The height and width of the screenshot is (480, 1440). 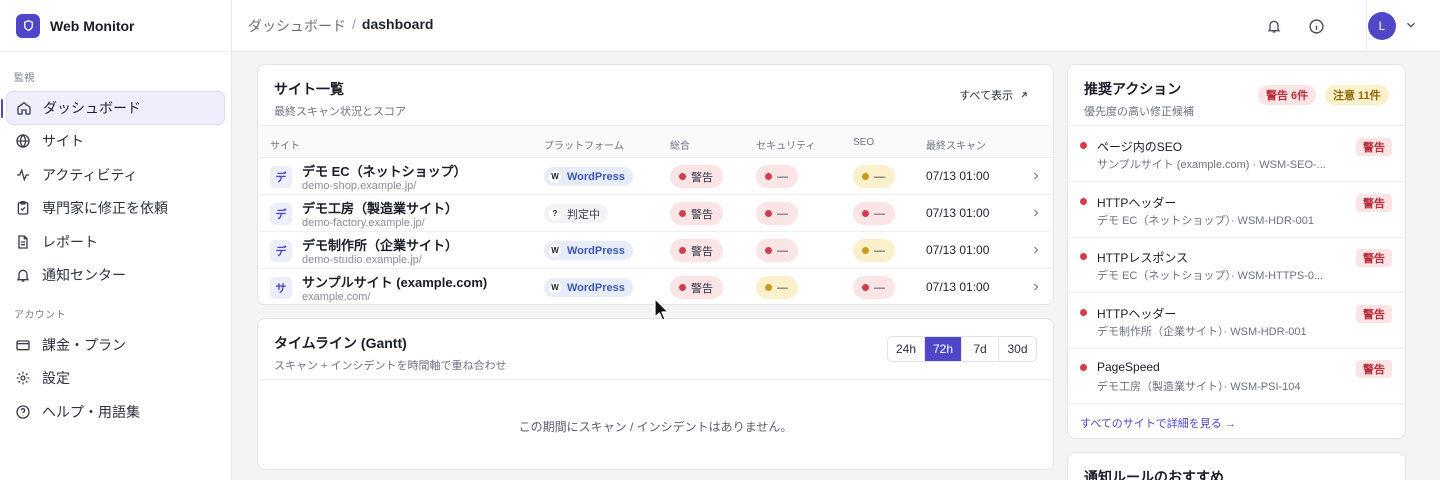 What do you see at coordinates (281, 288) in the screenshot?
I see `site-initial-avatar: サ` at bounding box center [281, 288].